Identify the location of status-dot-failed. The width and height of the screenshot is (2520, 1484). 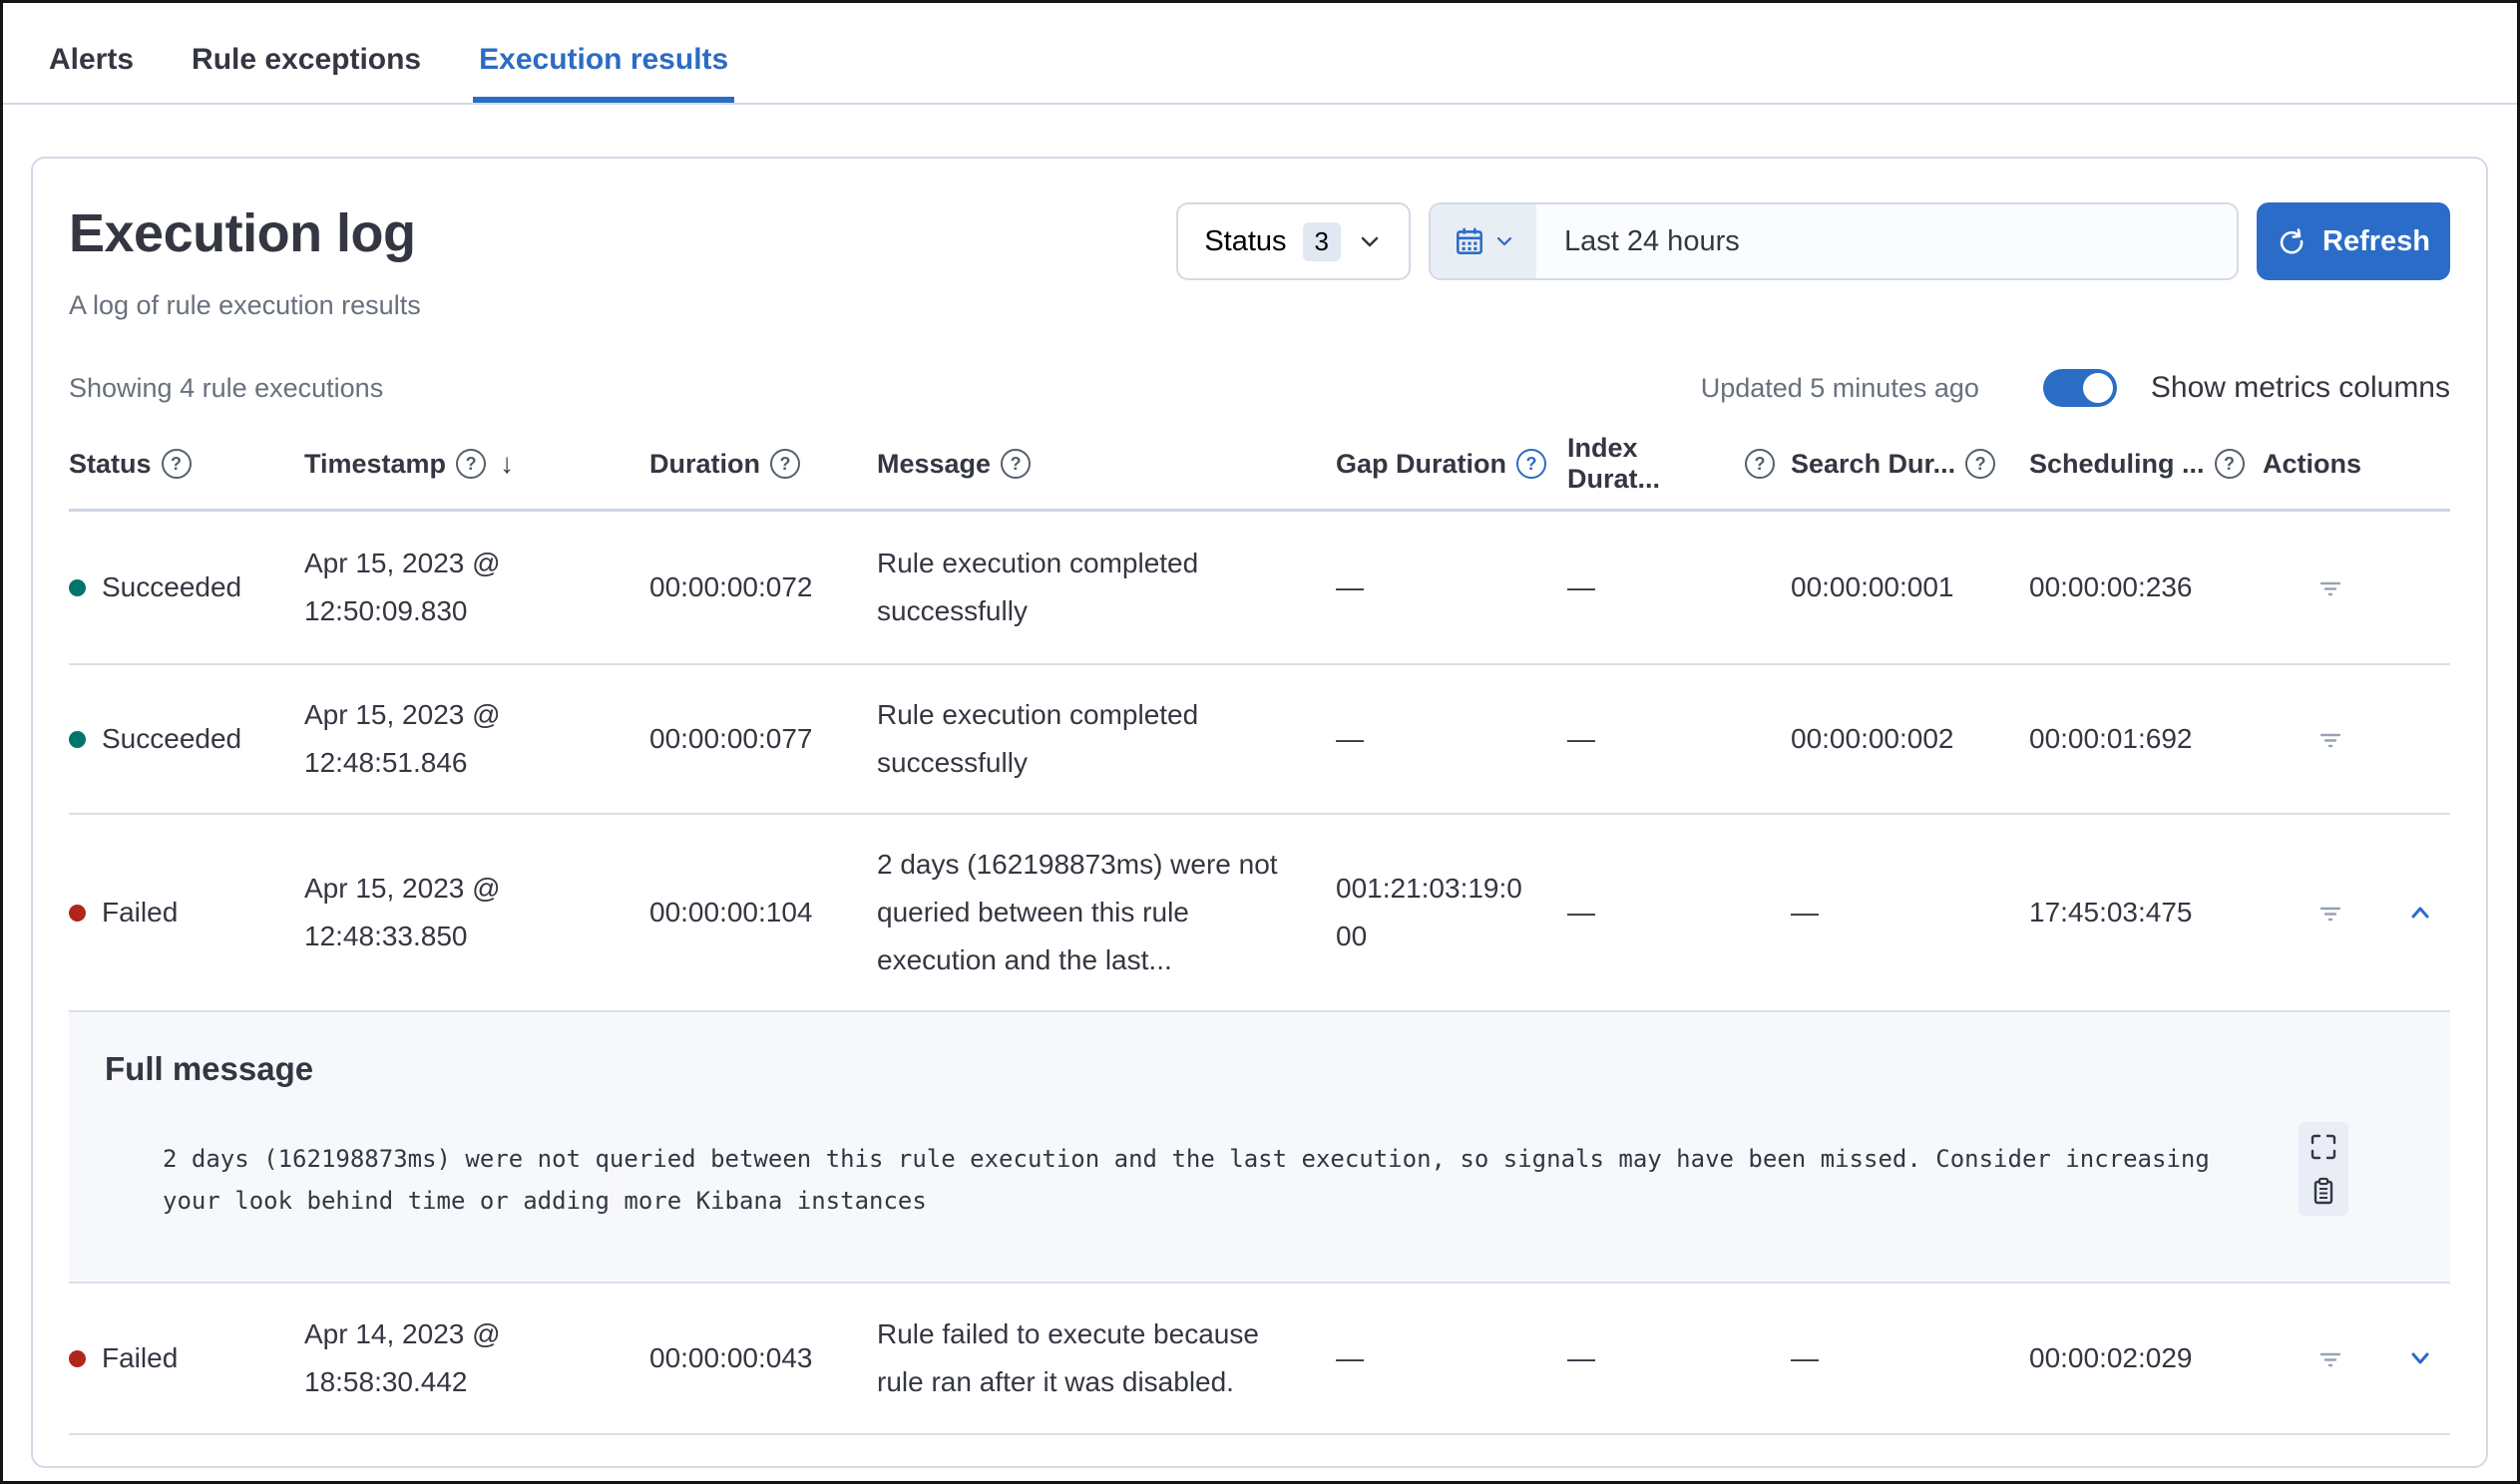
(77, 913).